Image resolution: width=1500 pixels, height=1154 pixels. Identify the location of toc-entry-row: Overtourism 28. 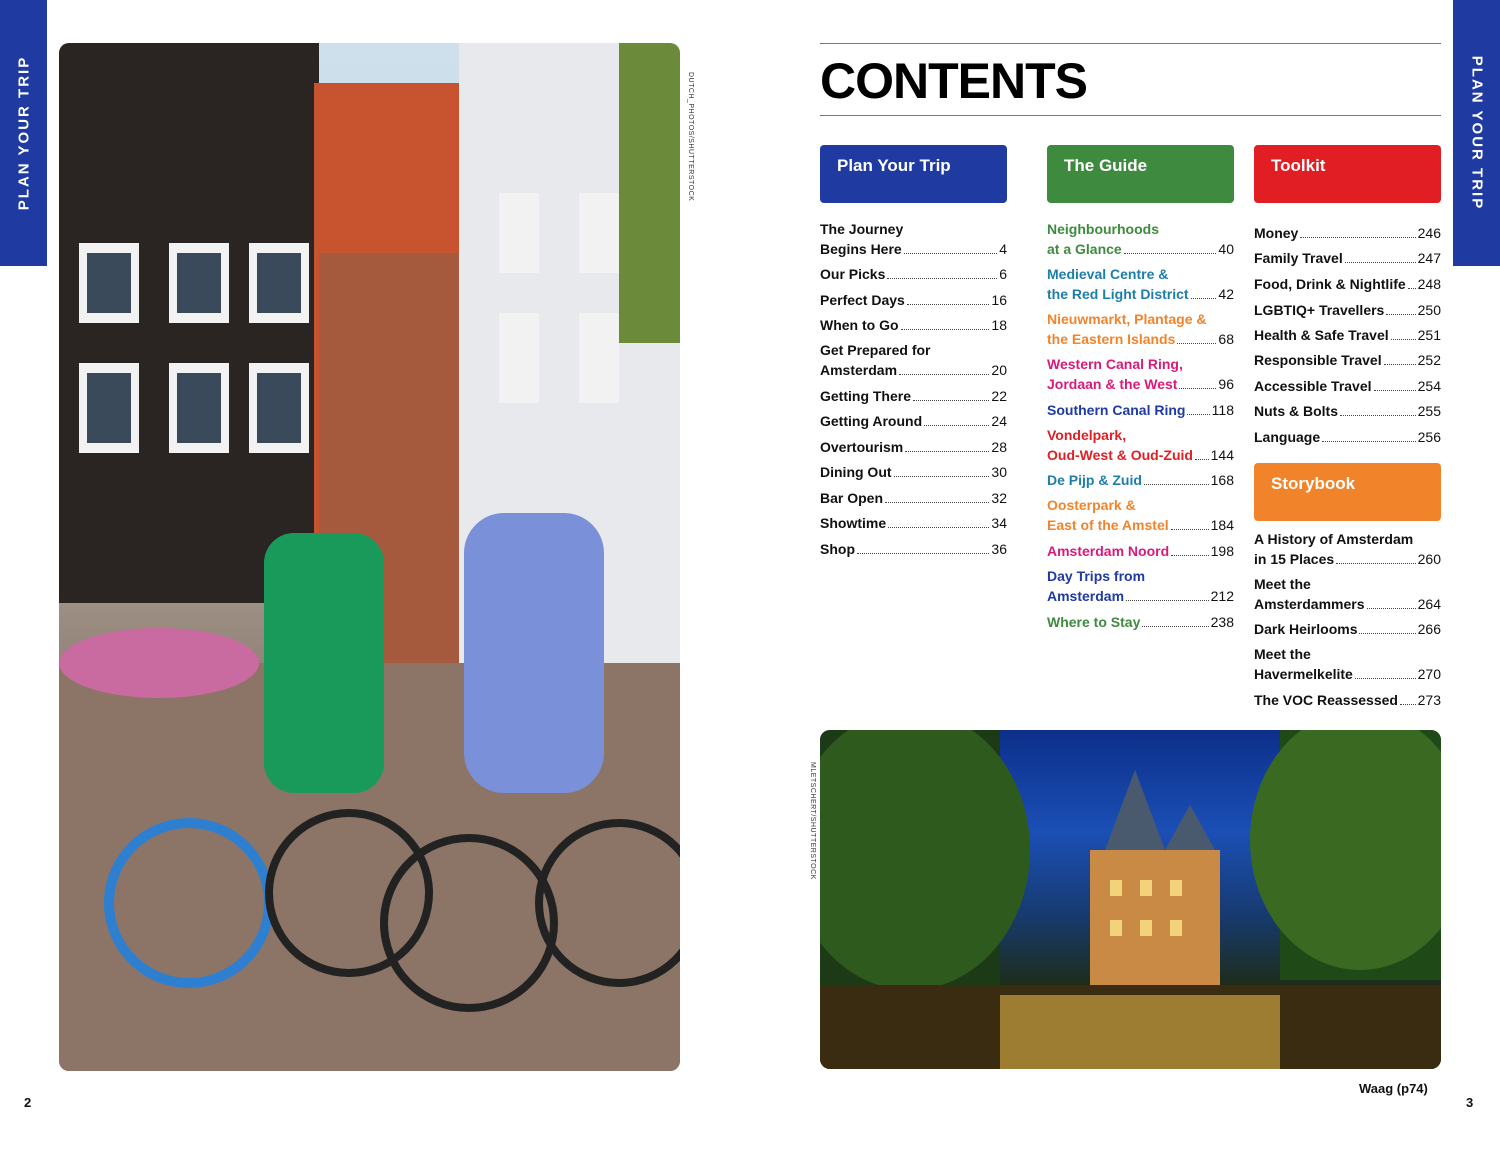
(913, 447).